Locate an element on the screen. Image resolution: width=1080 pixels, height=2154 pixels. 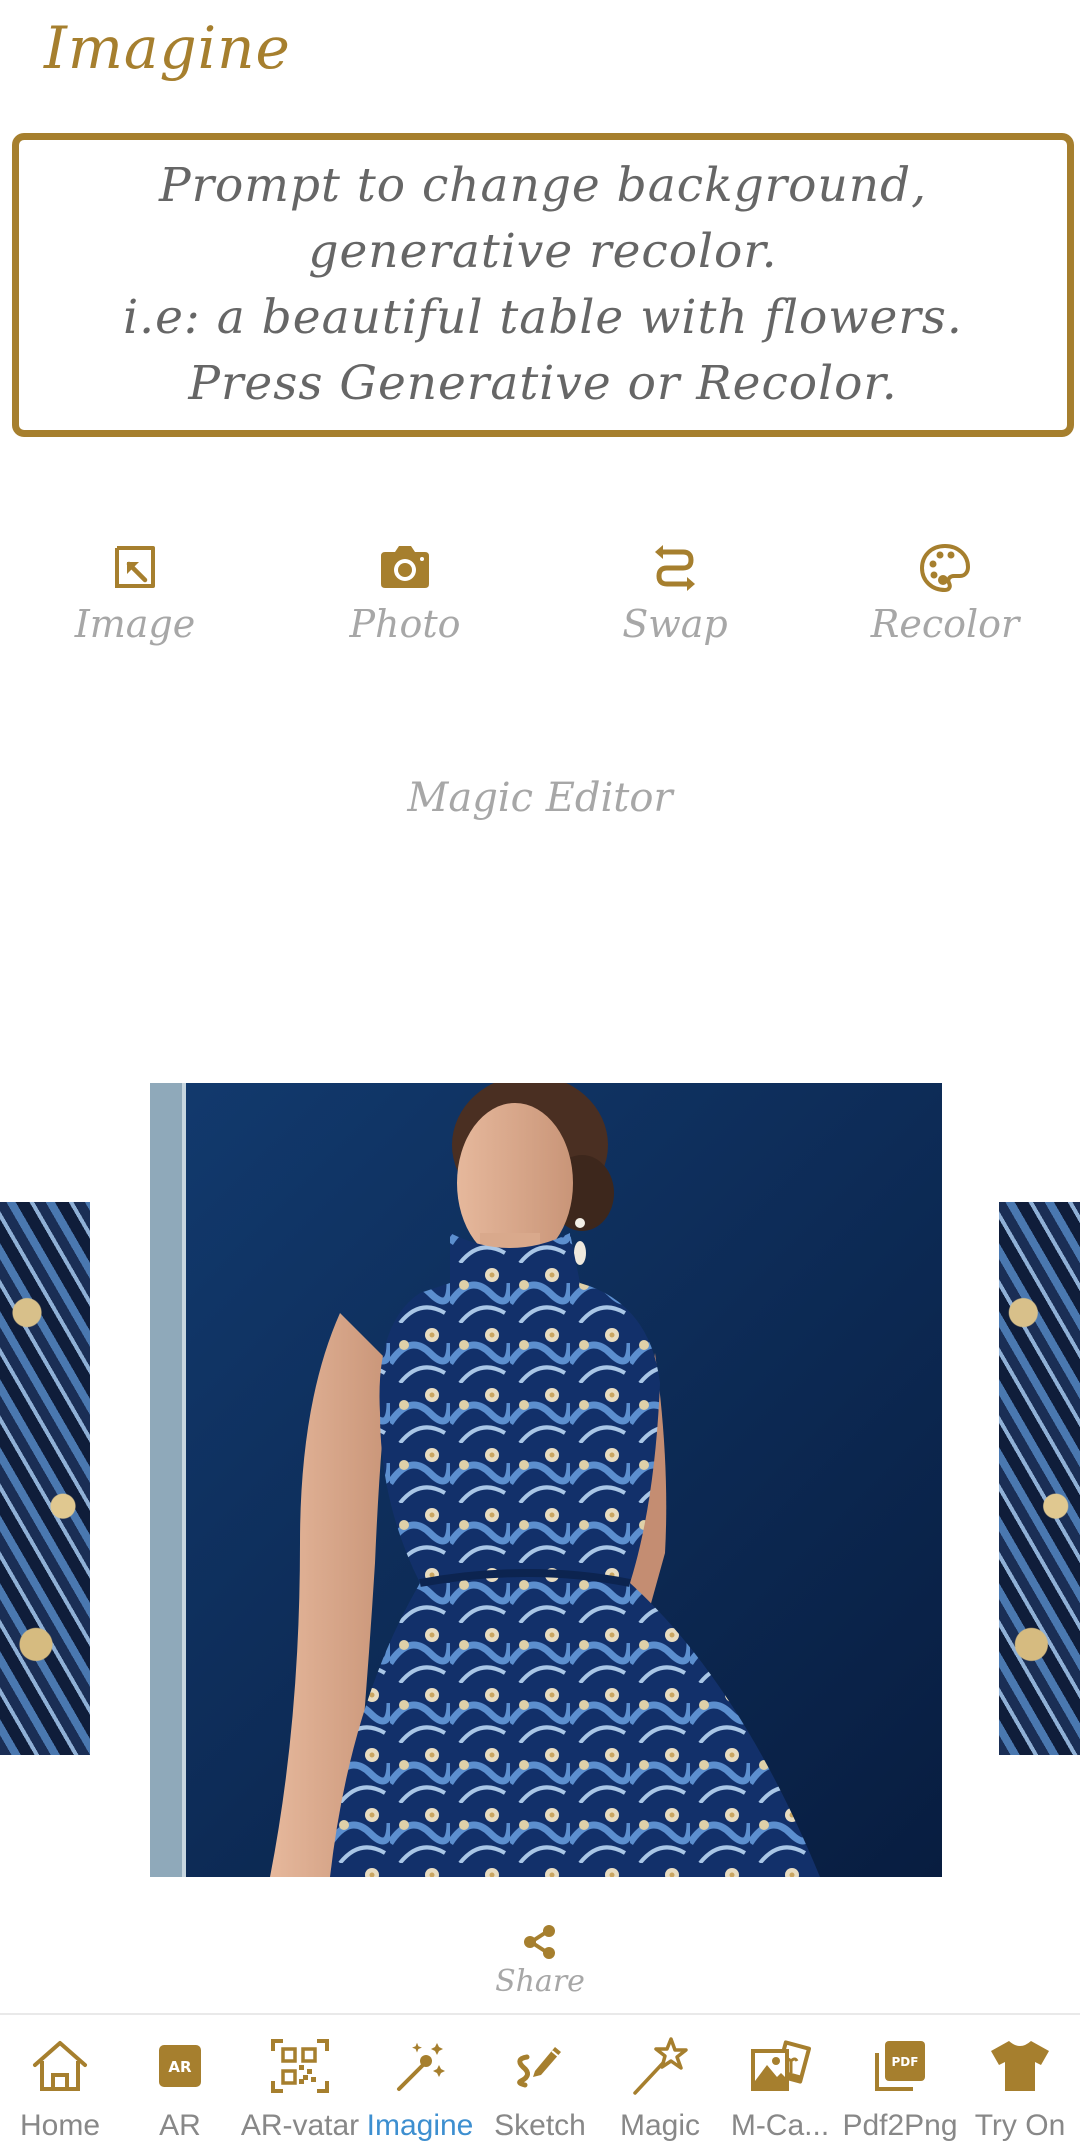
import-image-icon is located at coordinates (135, 567).